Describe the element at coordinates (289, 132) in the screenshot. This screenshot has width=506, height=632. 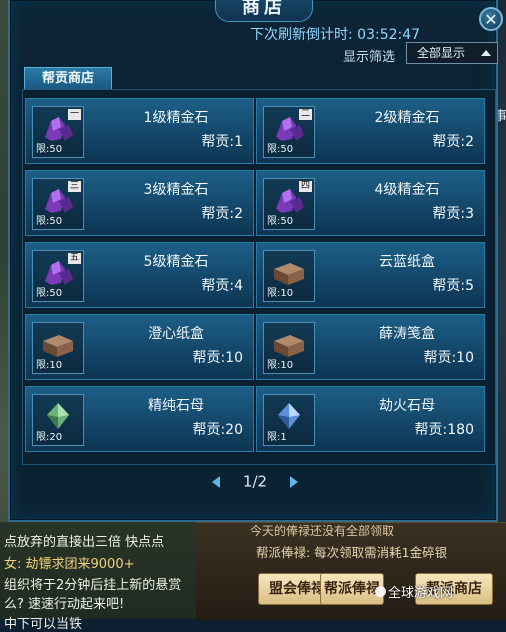
I see `item-slot: 二限:50` at that location.